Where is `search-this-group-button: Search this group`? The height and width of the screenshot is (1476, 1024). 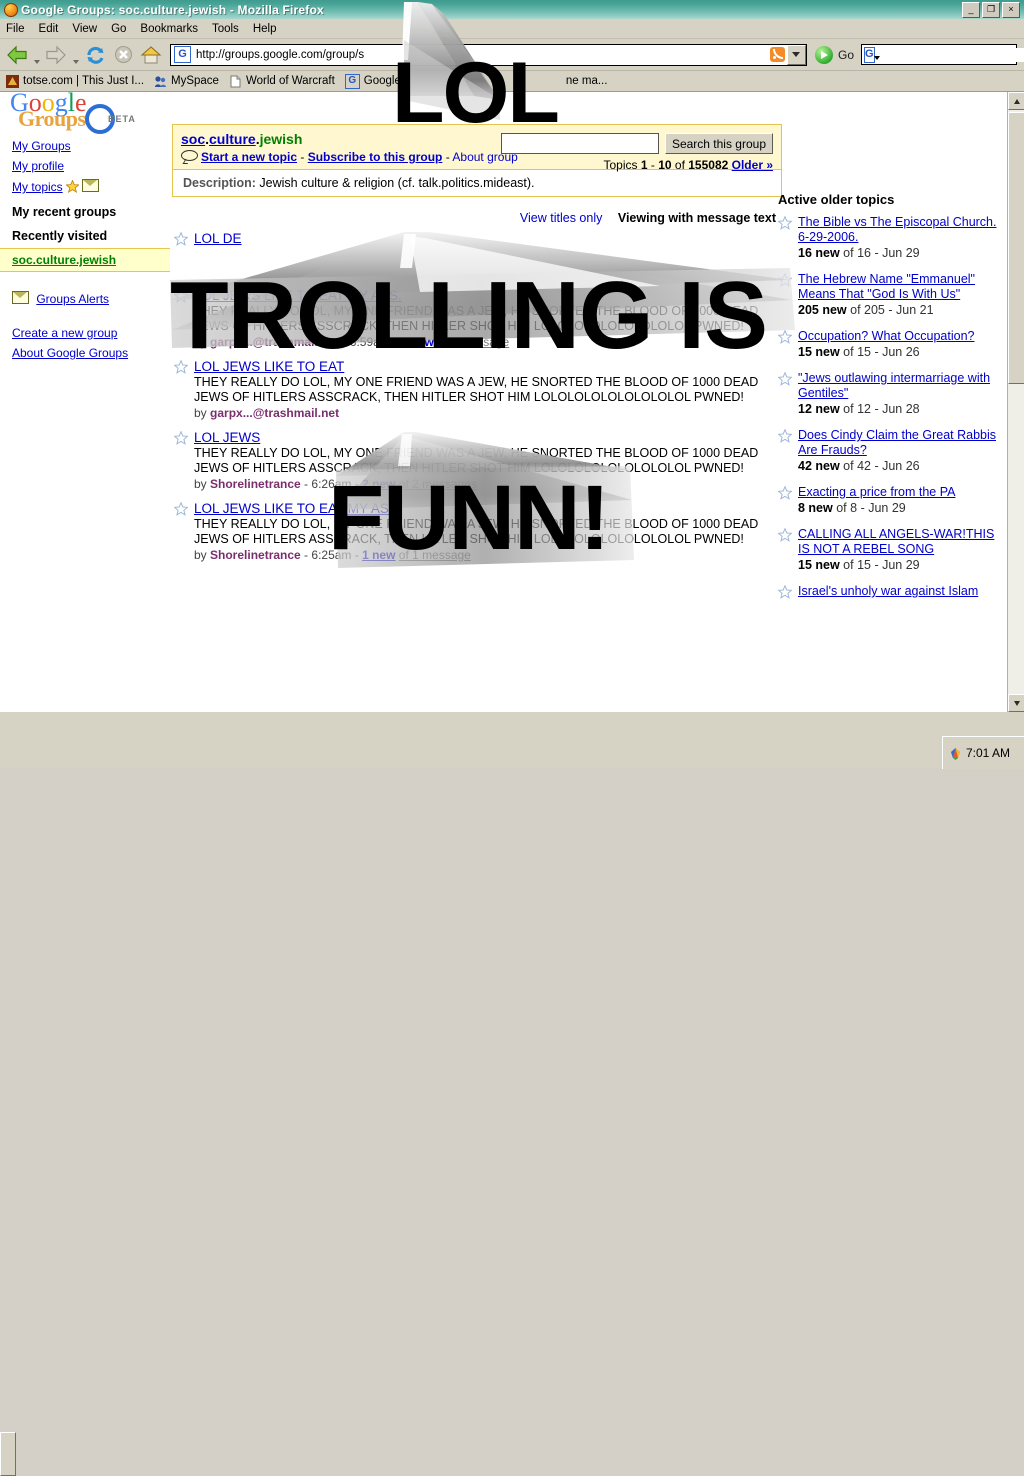
search-this-group-button: Search this group is located at coordinates (718, 143).